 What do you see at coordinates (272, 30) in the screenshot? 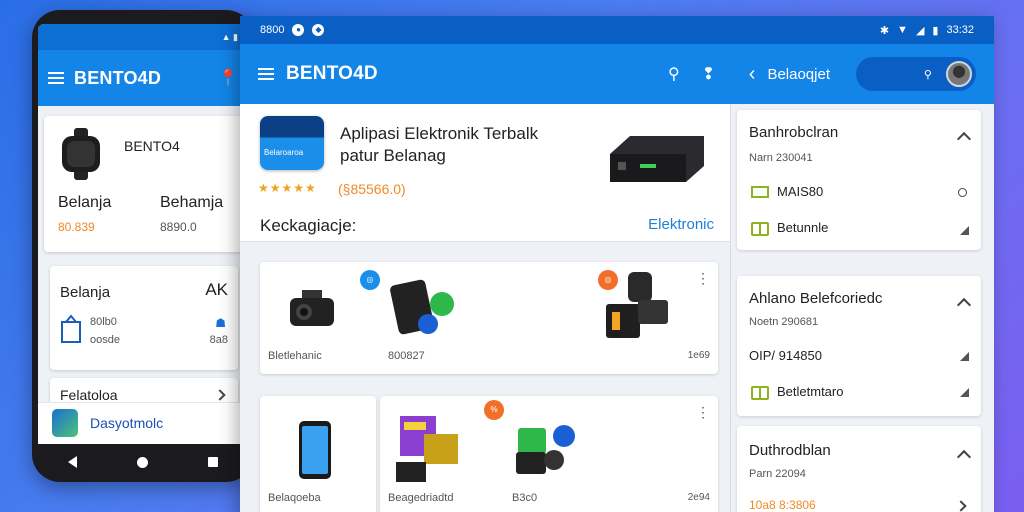
I see `status-left-text: 8800` at bounding box center [272, 30].